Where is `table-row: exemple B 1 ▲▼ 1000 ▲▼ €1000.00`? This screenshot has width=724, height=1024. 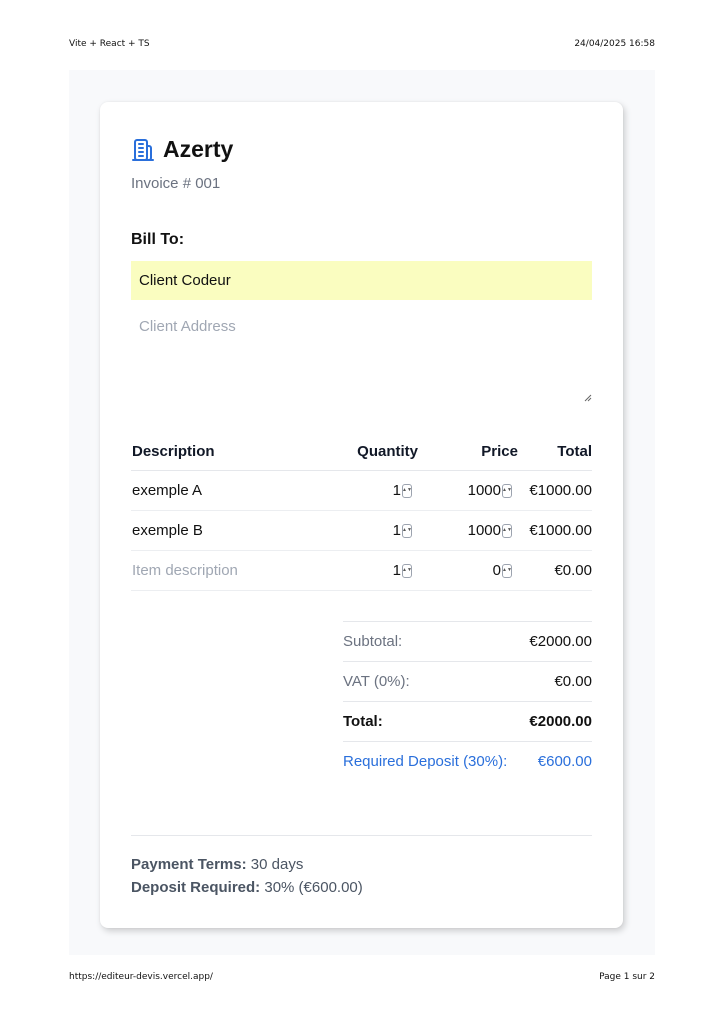
table-row: exemple B 1 ▲▼ 1000 ▲▼ €1000.00 is located at coordinates (361, 531).